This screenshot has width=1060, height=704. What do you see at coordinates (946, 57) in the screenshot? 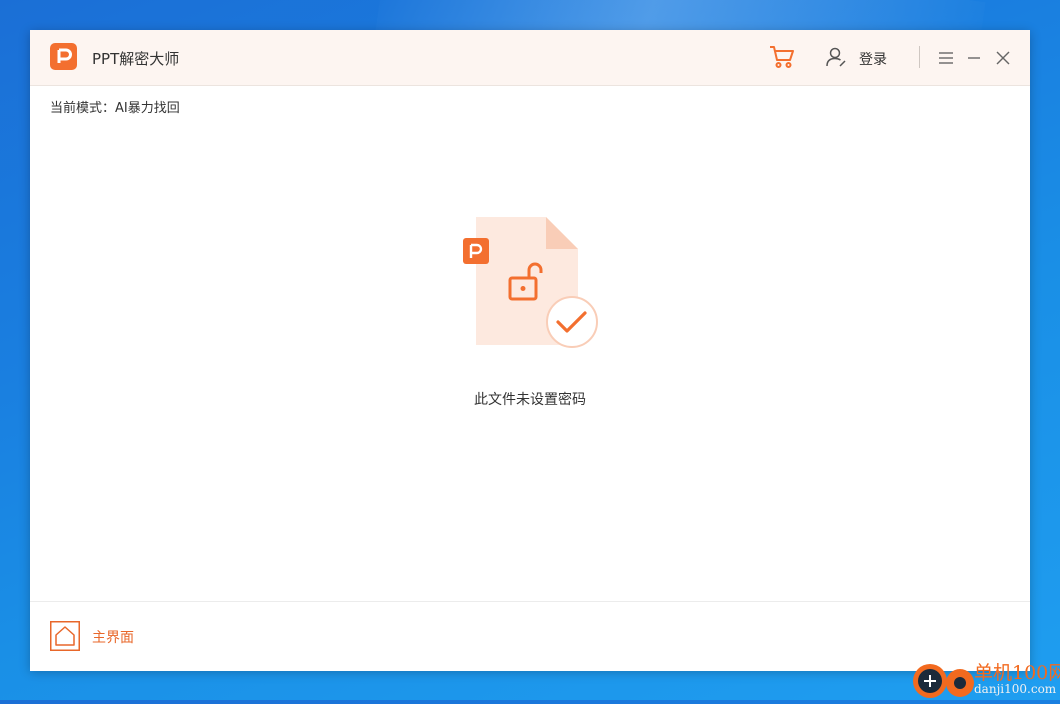
I see `menu-icon` at bounding box center [946, 57].